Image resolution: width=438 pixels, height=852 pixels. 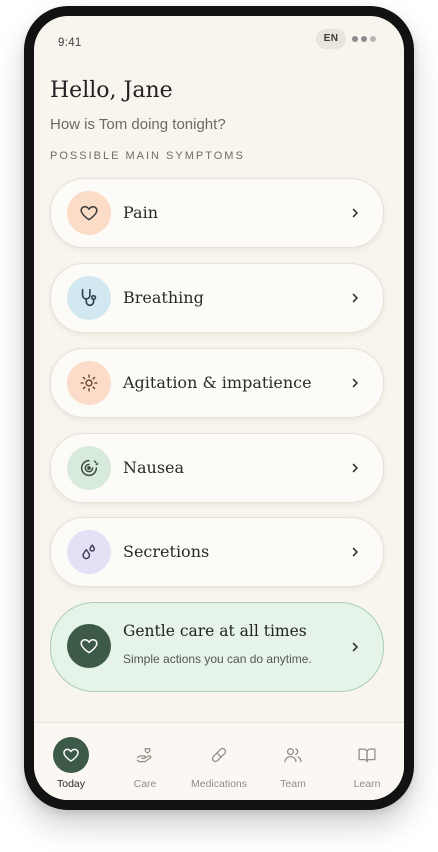 I want to click on sun-icon, so click(x=89, y=383).